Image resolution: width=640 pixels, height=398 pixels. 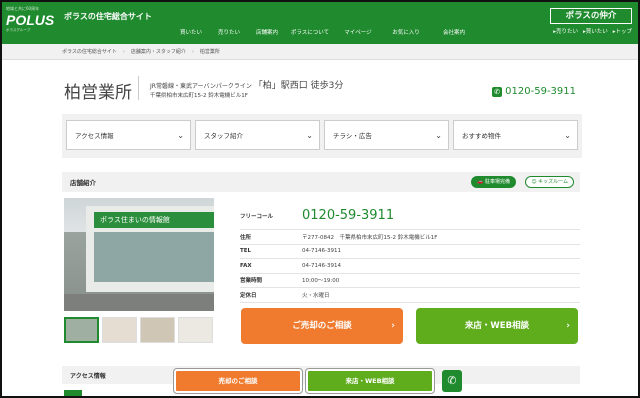 I want to click on dropdown-recommended: おすすめ物件 ⌄, so click(x=515, y=135).